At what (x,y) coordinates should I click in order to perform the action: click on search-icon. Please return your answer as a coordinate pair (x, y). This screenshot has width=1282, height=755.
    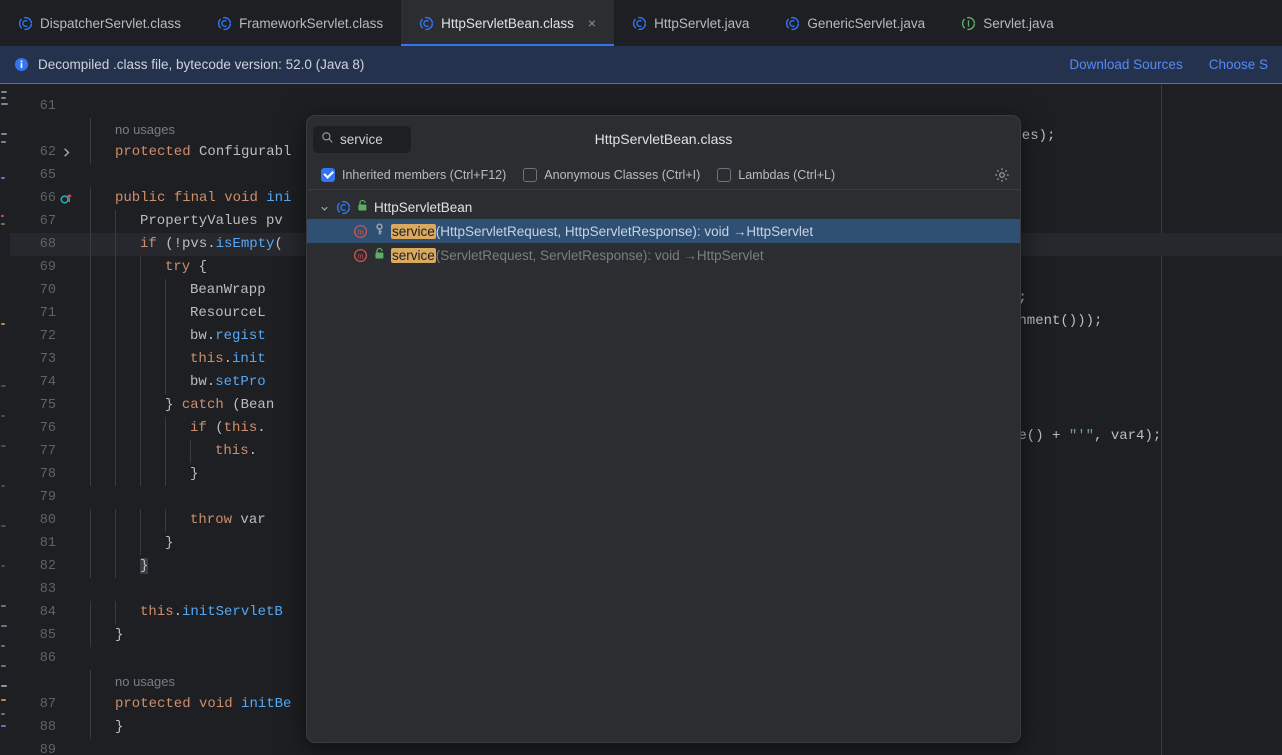
    Looking at the image, I should click on (327, 140).